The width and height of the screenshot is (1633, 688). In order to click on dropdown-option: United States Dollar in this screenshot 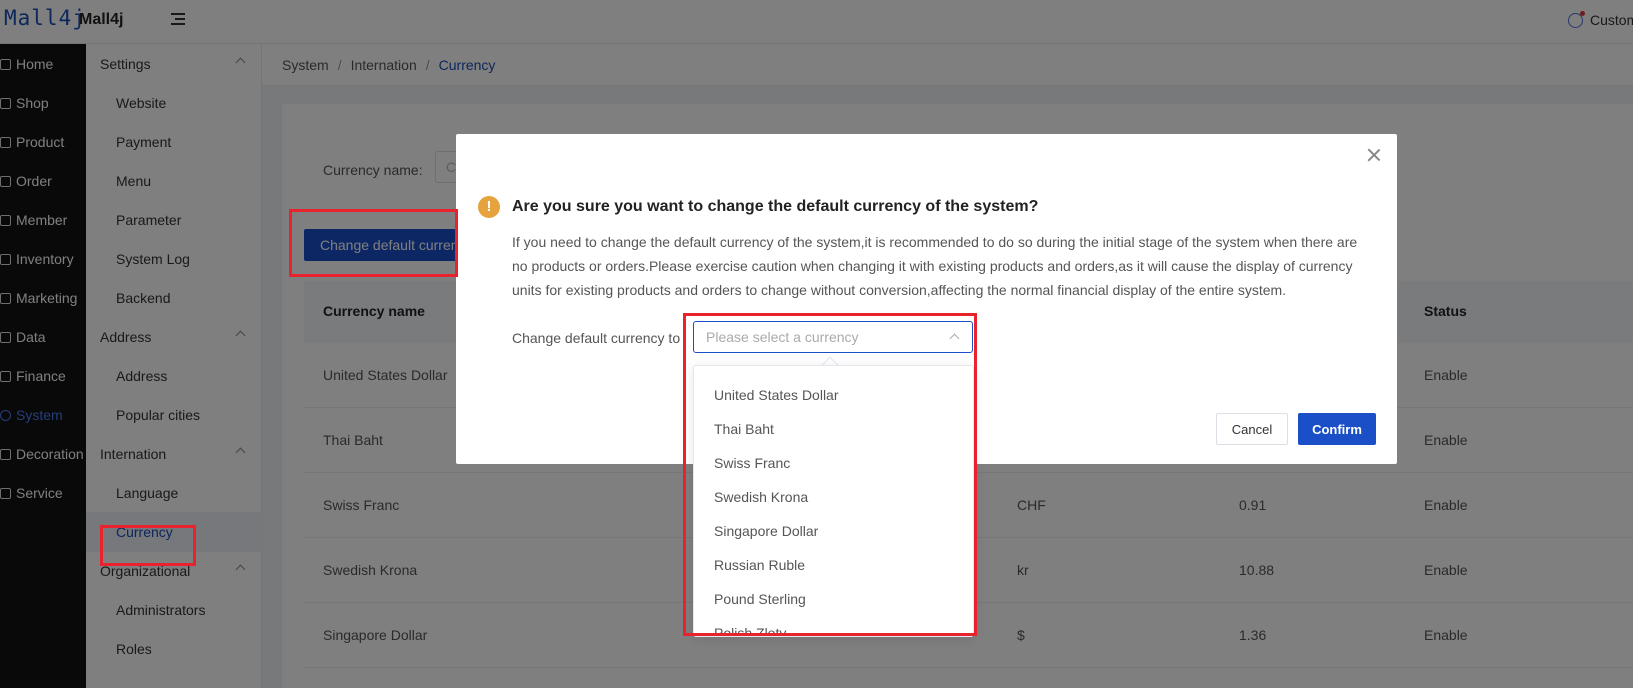, I will do `click(833, 395)`.